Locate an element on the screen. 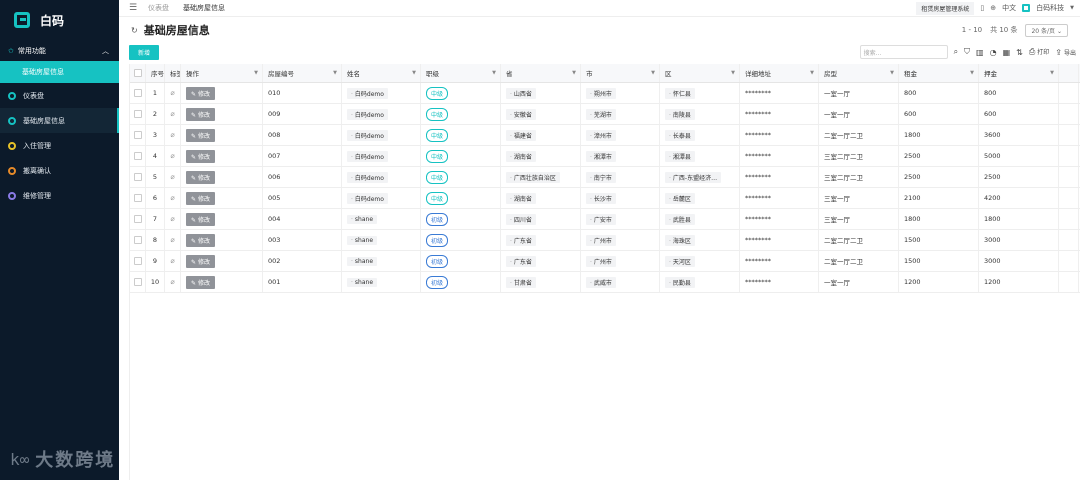  row-number: 10 is located at coordinates (155, 282).